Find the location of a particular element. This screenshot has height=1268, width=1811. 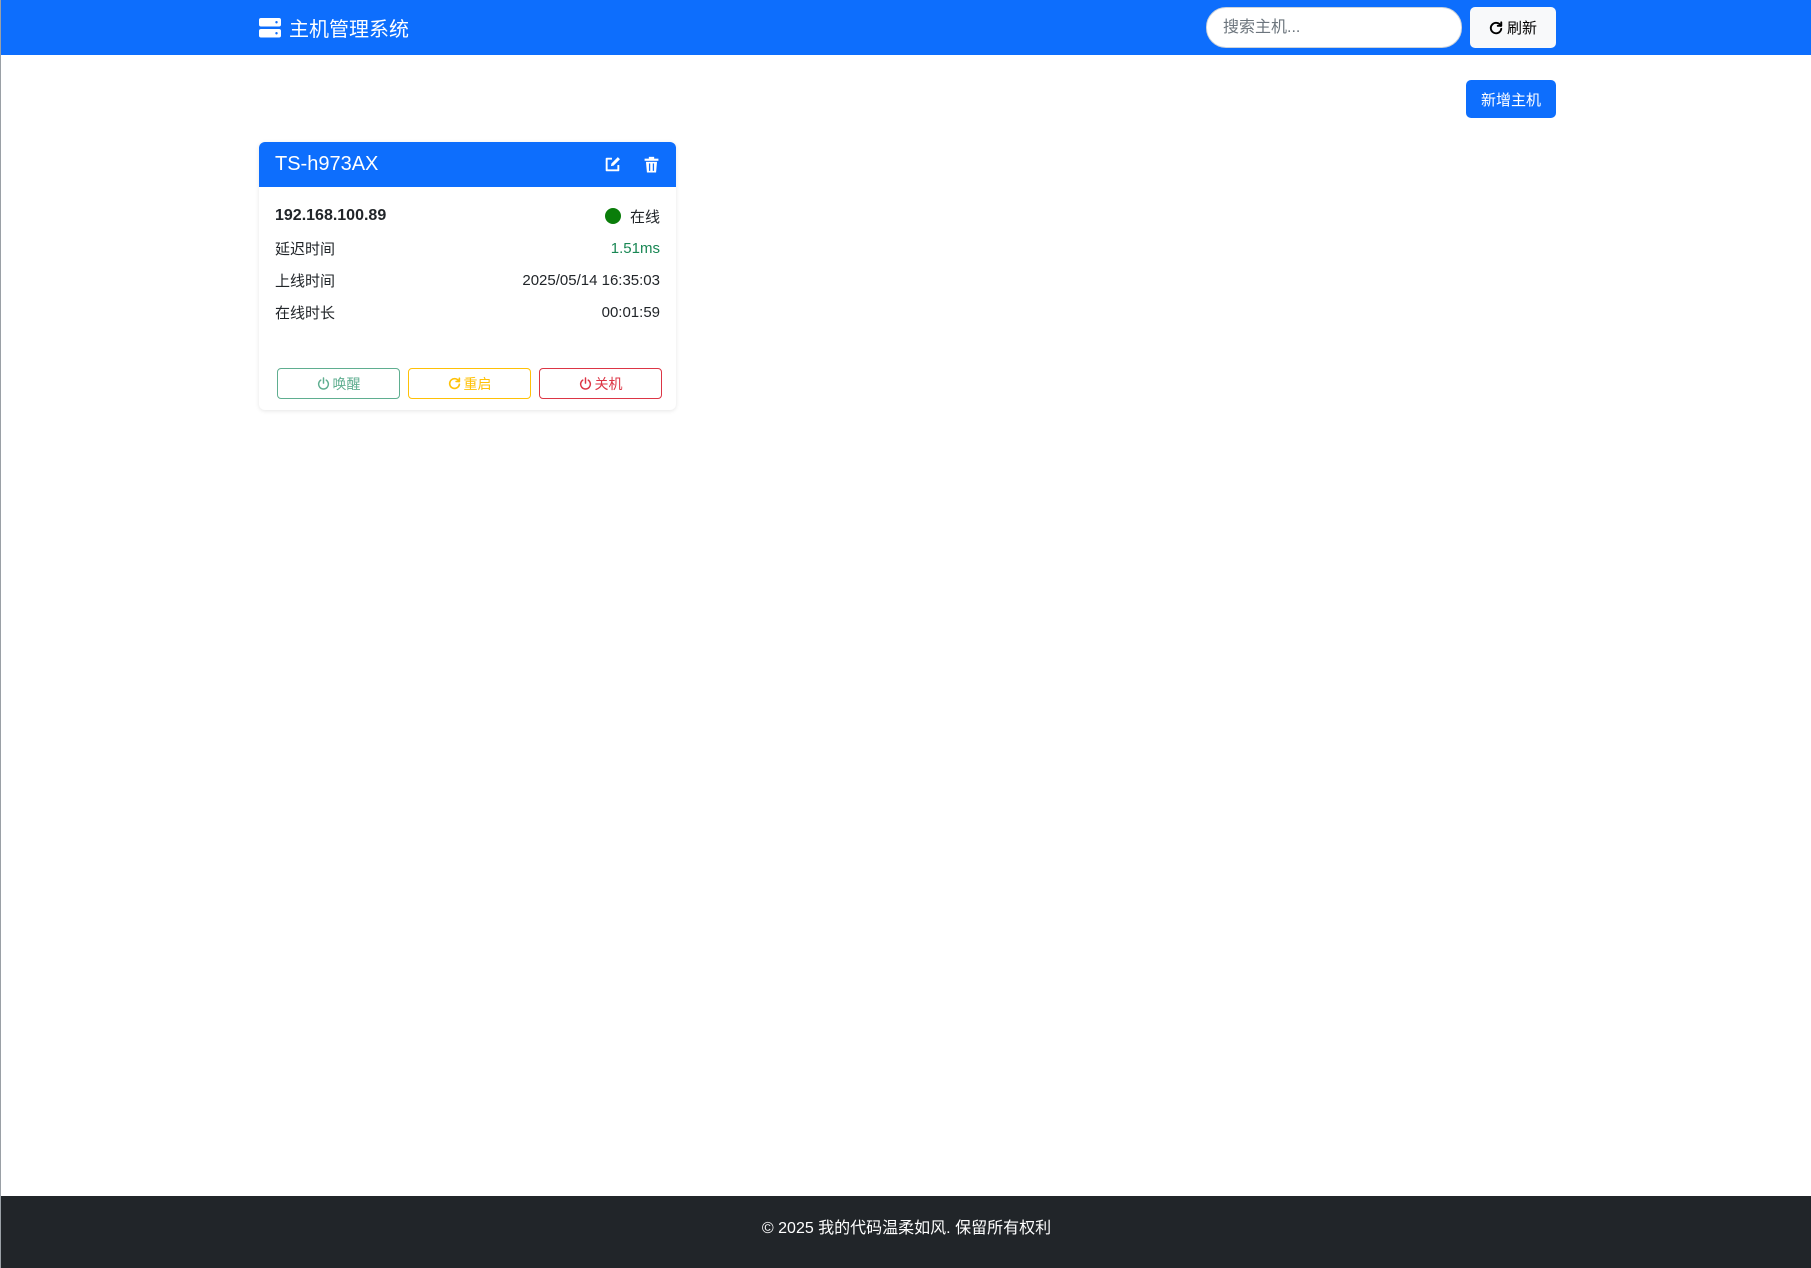

app-title: 主机管理系统 is located at coordinates (349, 30).